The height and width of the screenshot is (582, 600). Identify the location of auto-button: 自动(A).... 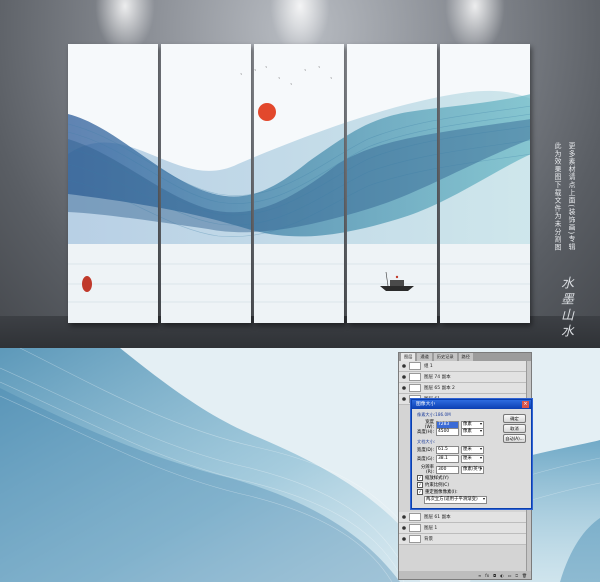
(514, 438).